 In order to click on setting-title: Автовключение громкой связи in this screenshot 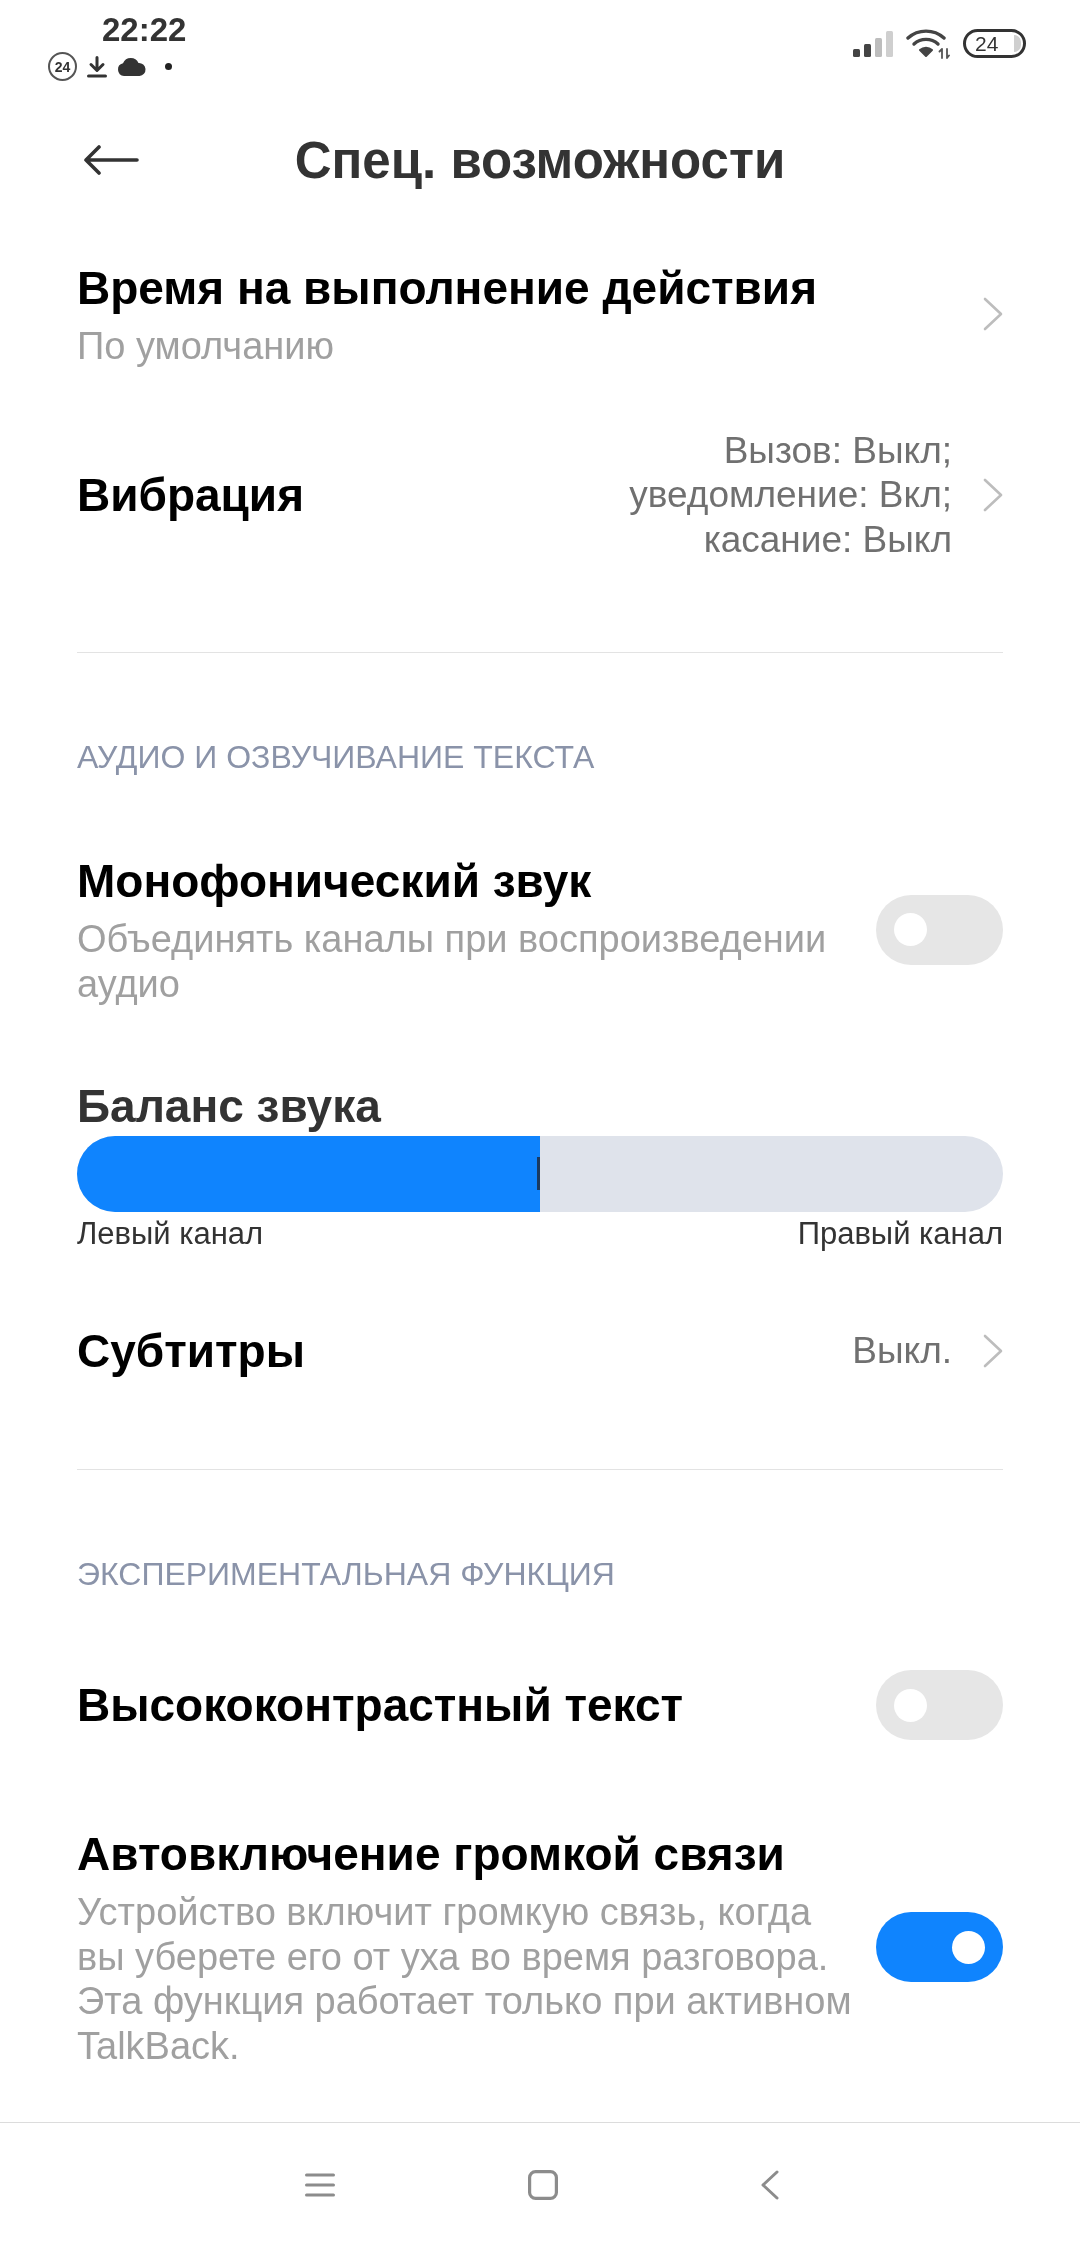, I will do `click(431, 1854)`.